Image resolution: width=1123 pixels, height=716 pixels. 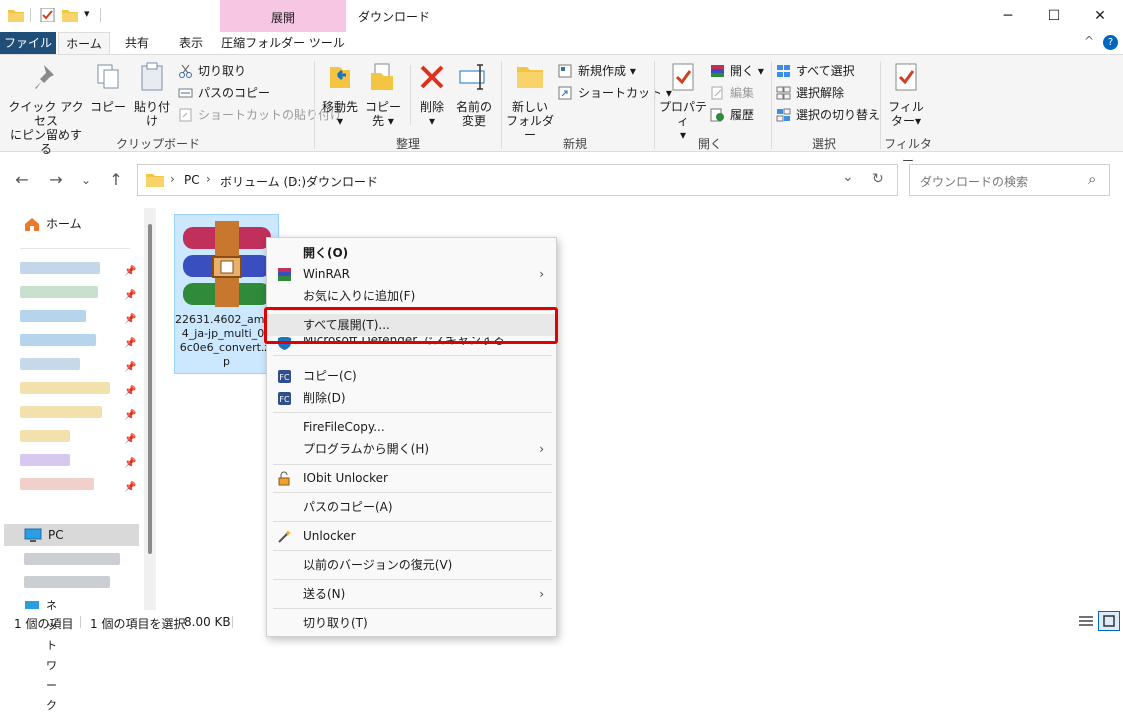 I want to click on address-dropdown-icon: ⌄, so click(x=848, y=177).